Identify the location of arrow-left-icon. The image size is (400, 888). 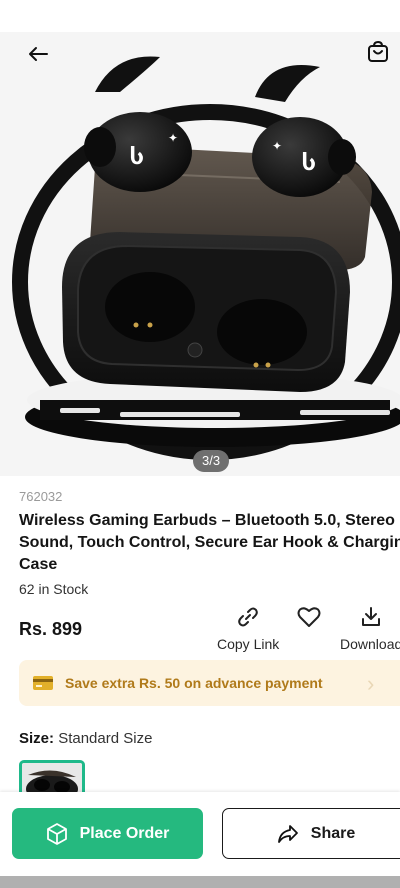
(38, 54).